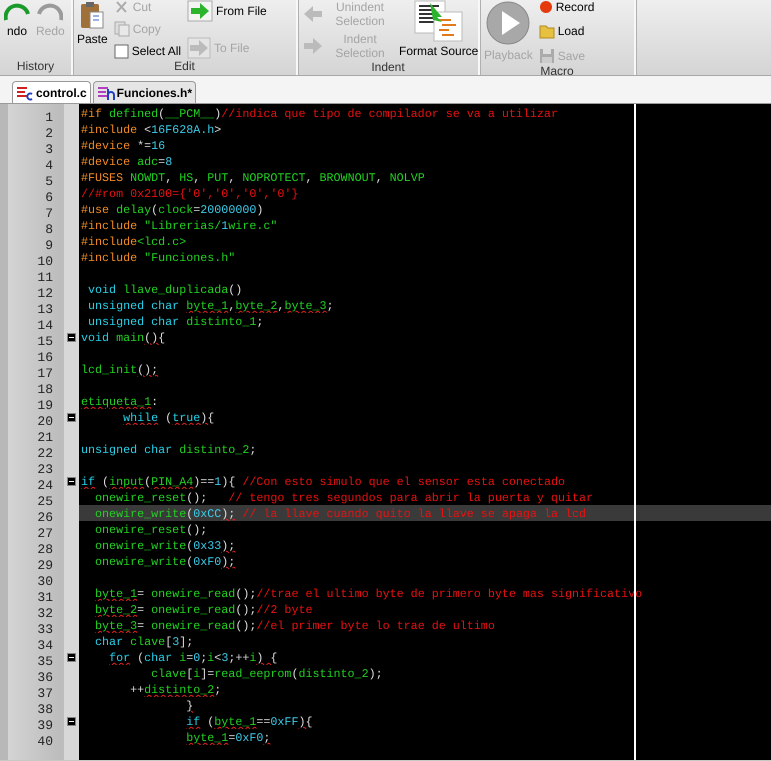 Image resolution: width=771 pixels, height=761 pixels. What do you see at coordinates (45, 437) in the screenshot?
I see `line-number: 21` at bounding box center [45, 437].